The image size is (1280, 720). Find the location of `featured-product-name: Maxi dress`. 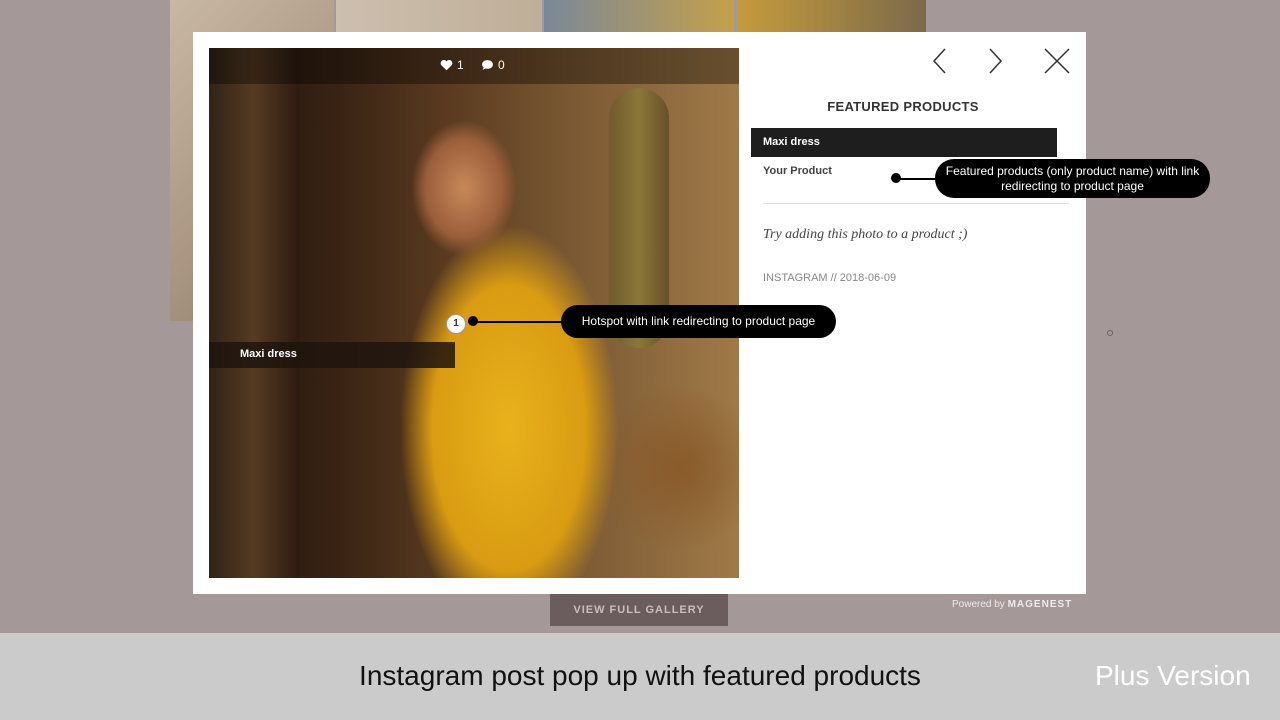

featured-product-name: Maxi dress is located at coordinates (791, 142).